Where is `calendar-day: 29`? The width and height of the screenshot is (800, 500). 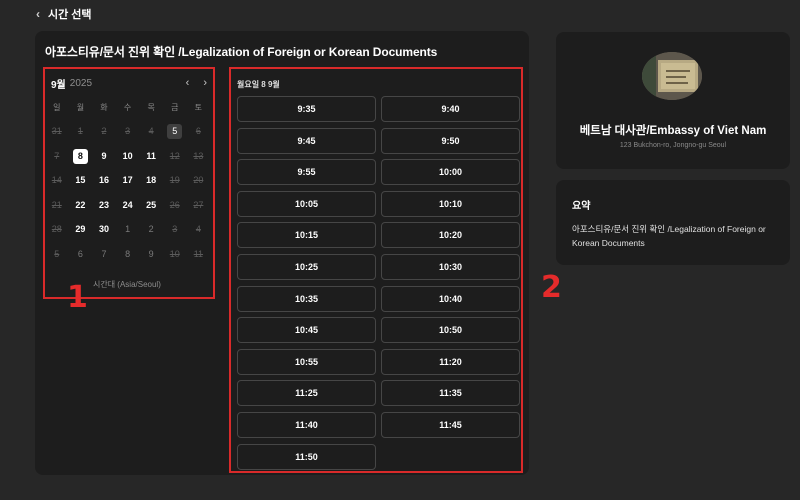
calendar-day: 29 is located at coordinates (81, 229).